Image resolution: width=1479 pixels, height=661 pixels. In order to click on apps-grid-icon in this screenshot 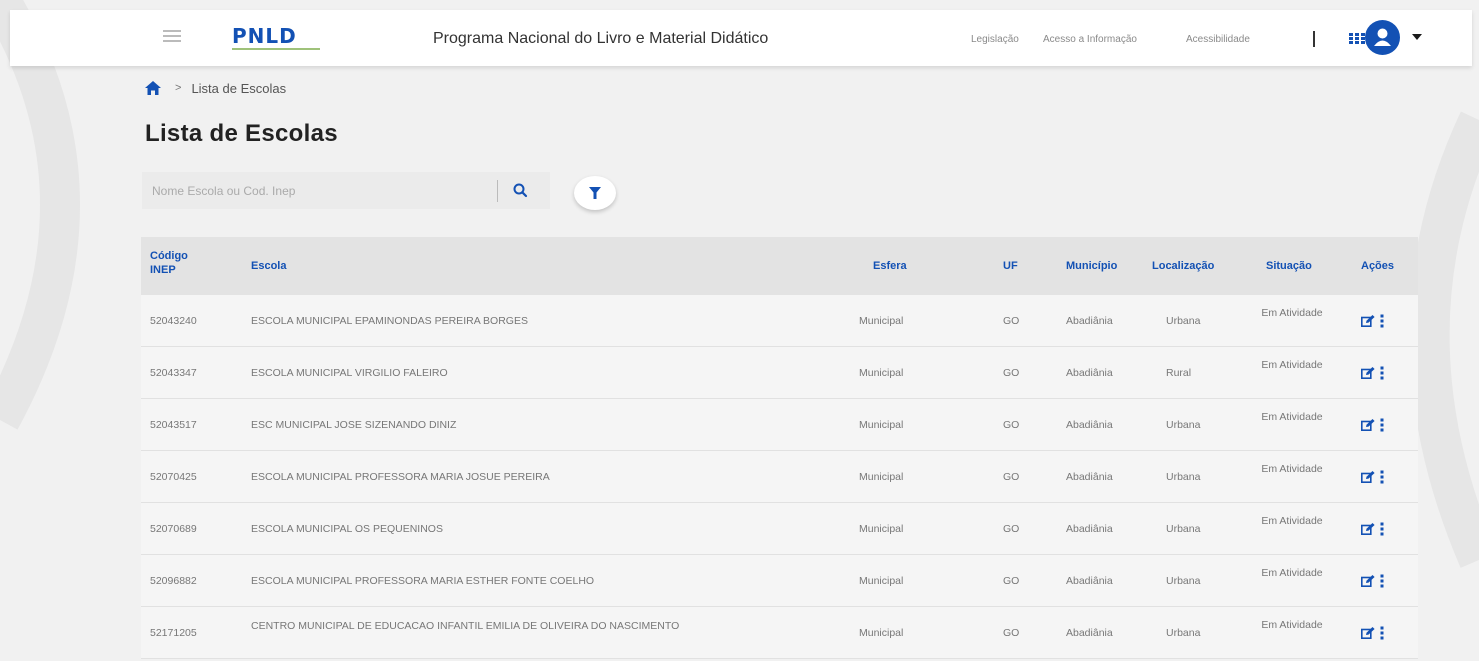, I will do `click(1357, 38)`.